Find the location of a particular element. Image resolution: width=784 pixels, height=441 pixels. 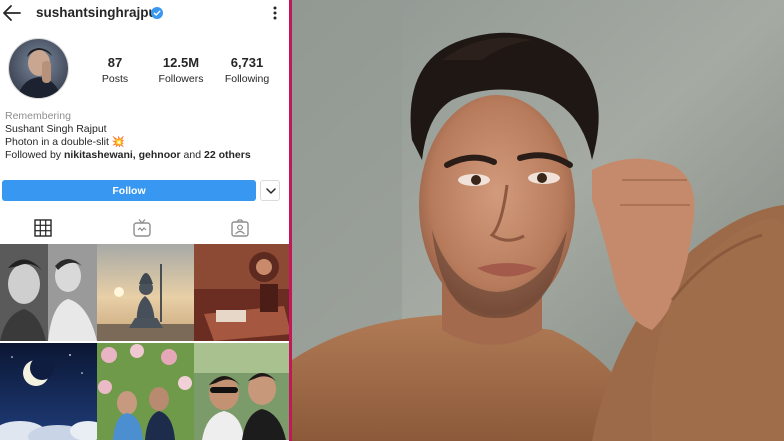

tagged-icon is located at coordinates (240, 228).